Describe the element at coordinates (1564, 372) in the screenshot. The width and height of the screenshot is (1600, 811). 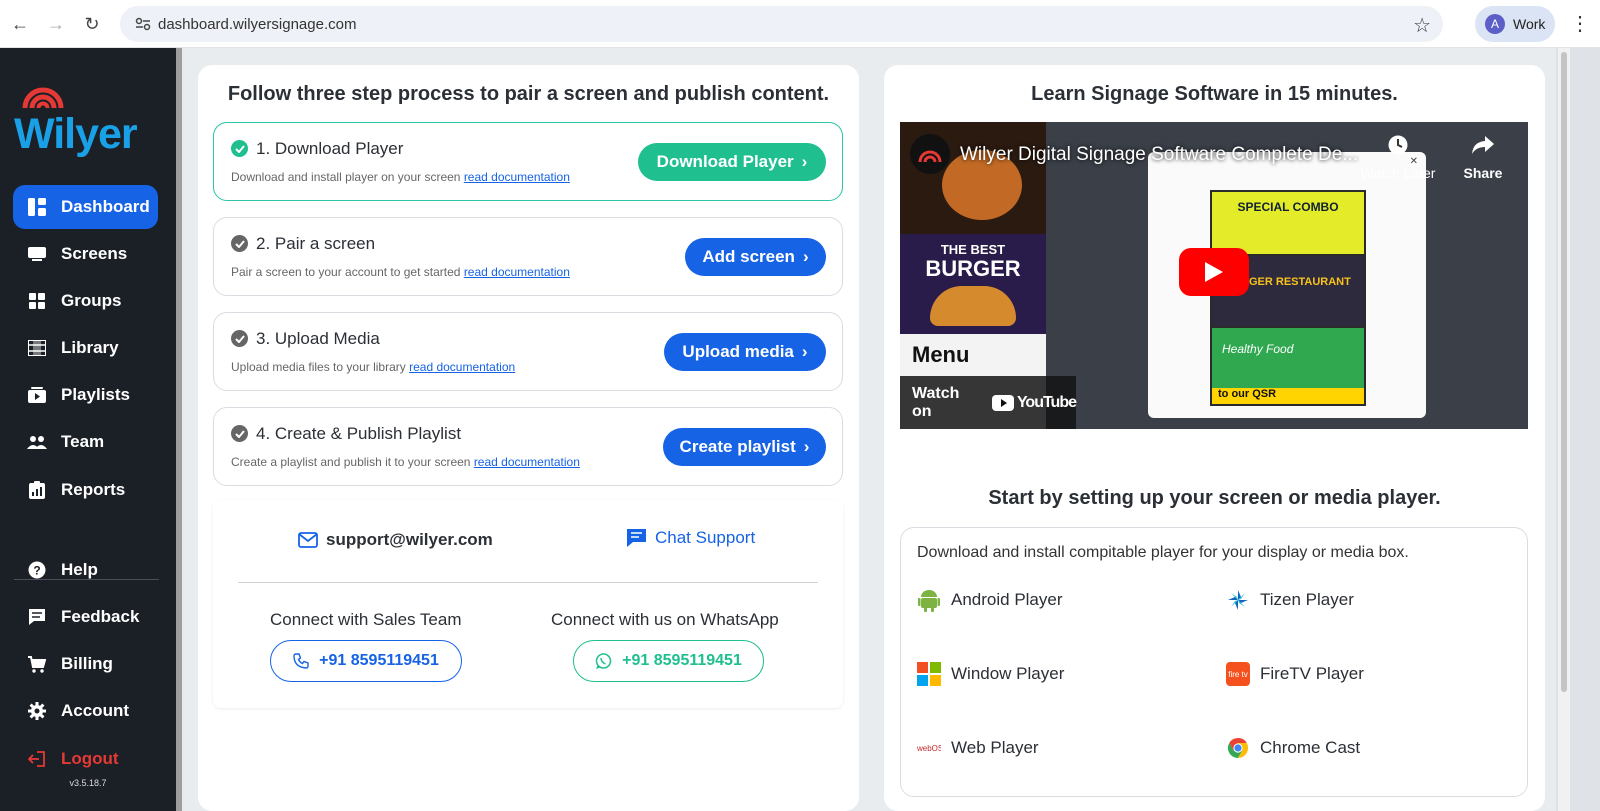
I see `scrollbar-thumb` at that location.